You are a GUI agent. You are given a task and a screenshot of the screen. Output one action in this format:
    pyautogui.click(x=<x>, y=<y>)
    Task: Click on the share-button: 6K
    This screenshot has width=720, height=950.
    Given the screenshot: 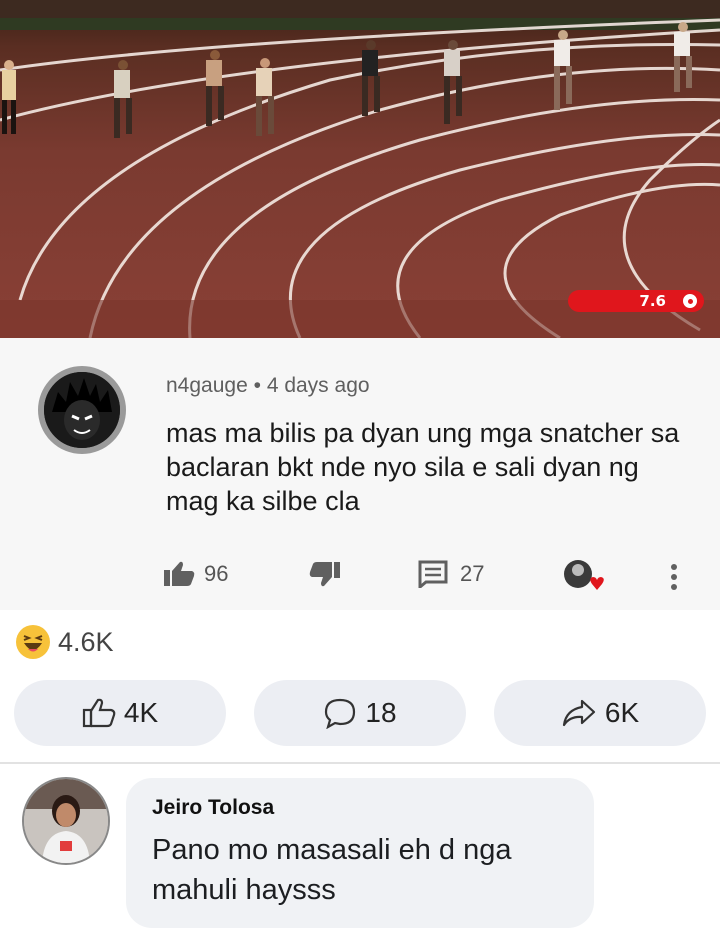 What is the action you would take?
    pyautogui.click(x=600, y=713)
    